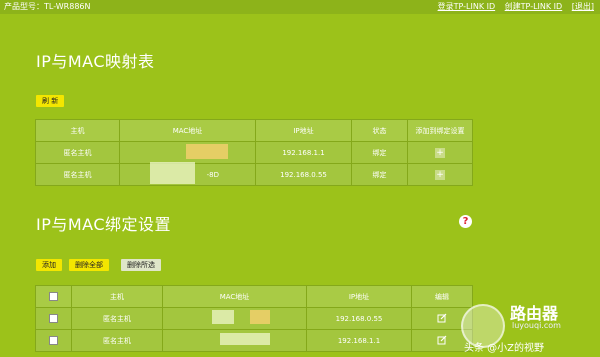  I want to click on mapping-title: IP与MAC映射表, so click(95, 61).